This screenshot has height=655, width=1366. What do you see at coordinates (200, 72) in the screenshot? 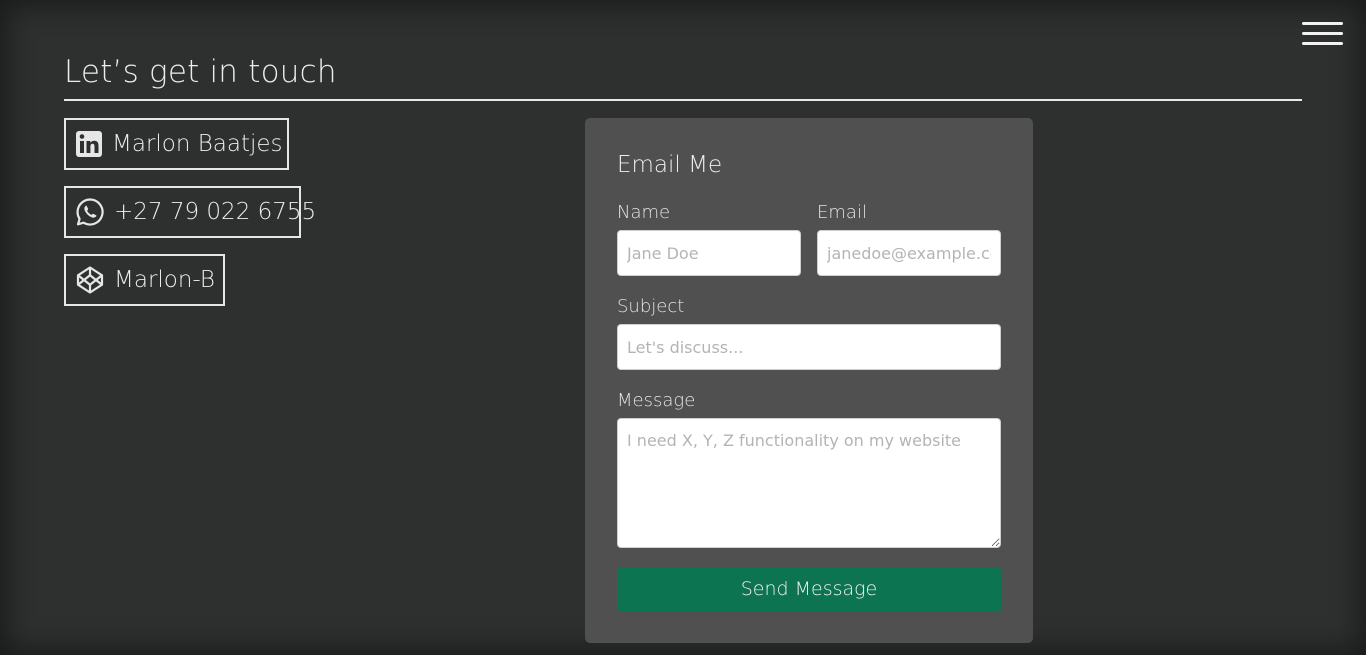
I see `page-title: Let’s get in touch` at bounding box center [200, 72].